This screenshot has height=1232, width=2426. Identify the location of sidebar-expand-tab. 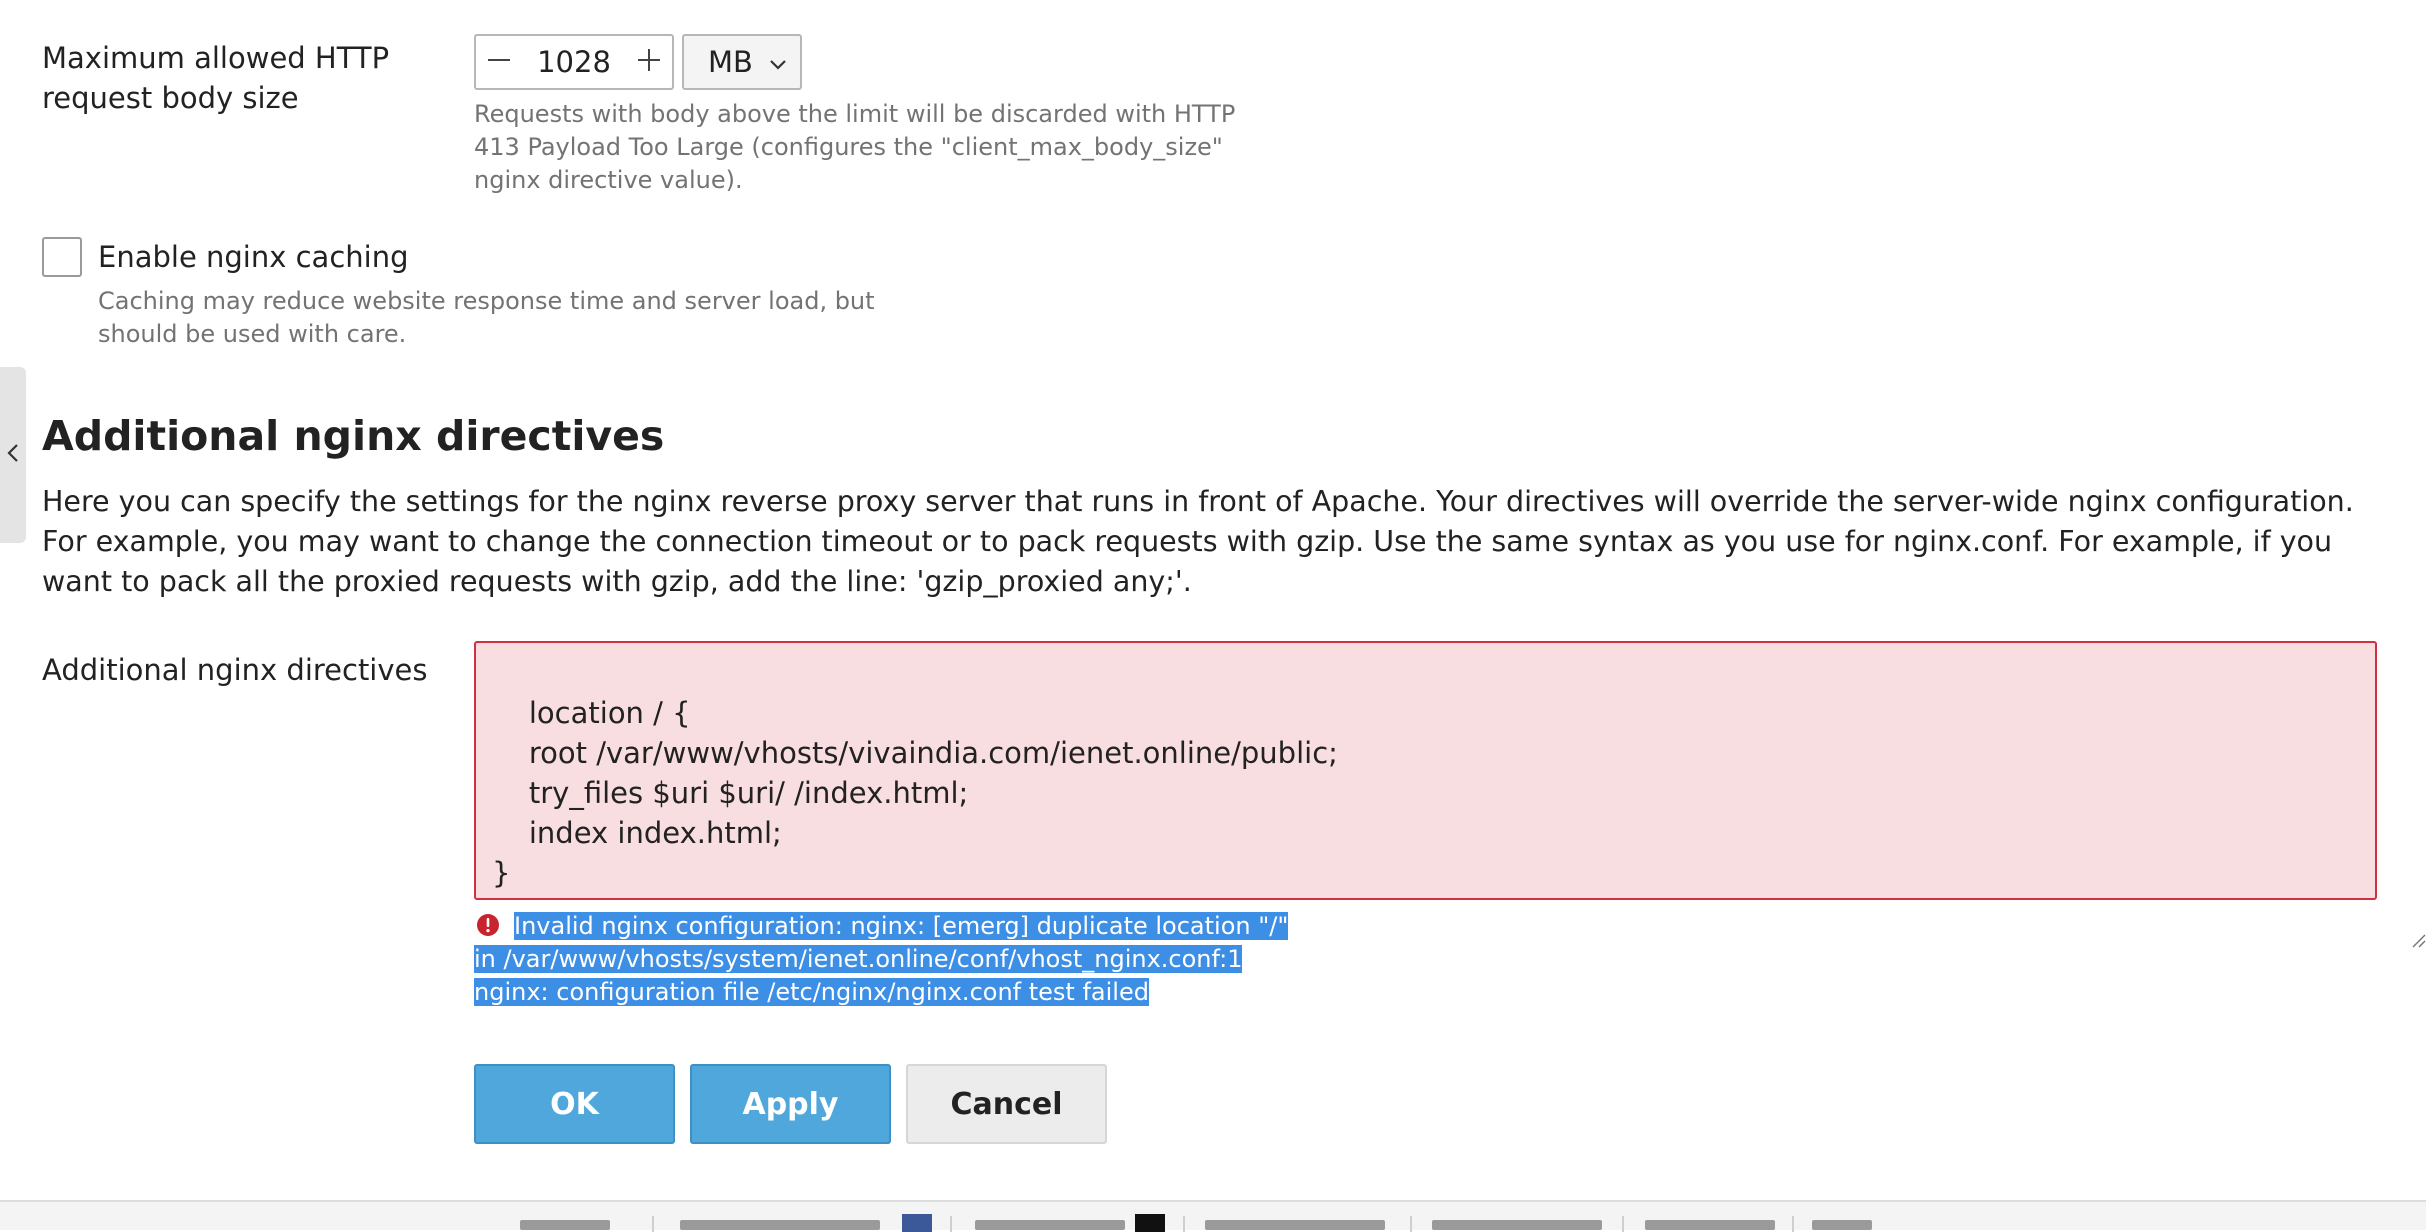
(13, 455).